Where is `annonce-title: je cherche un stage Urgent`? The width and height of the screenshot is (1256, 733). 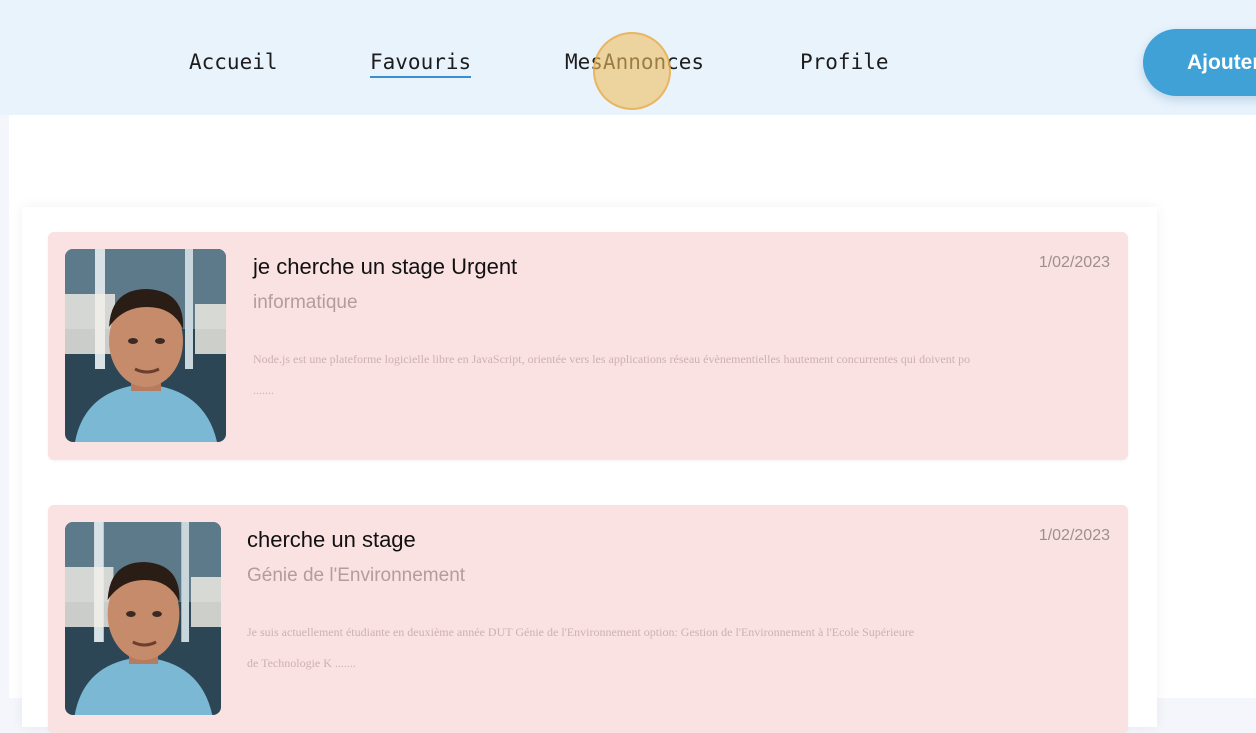
annonce-title: je cherche un stage Urgent is located at coordinates (385, 266).